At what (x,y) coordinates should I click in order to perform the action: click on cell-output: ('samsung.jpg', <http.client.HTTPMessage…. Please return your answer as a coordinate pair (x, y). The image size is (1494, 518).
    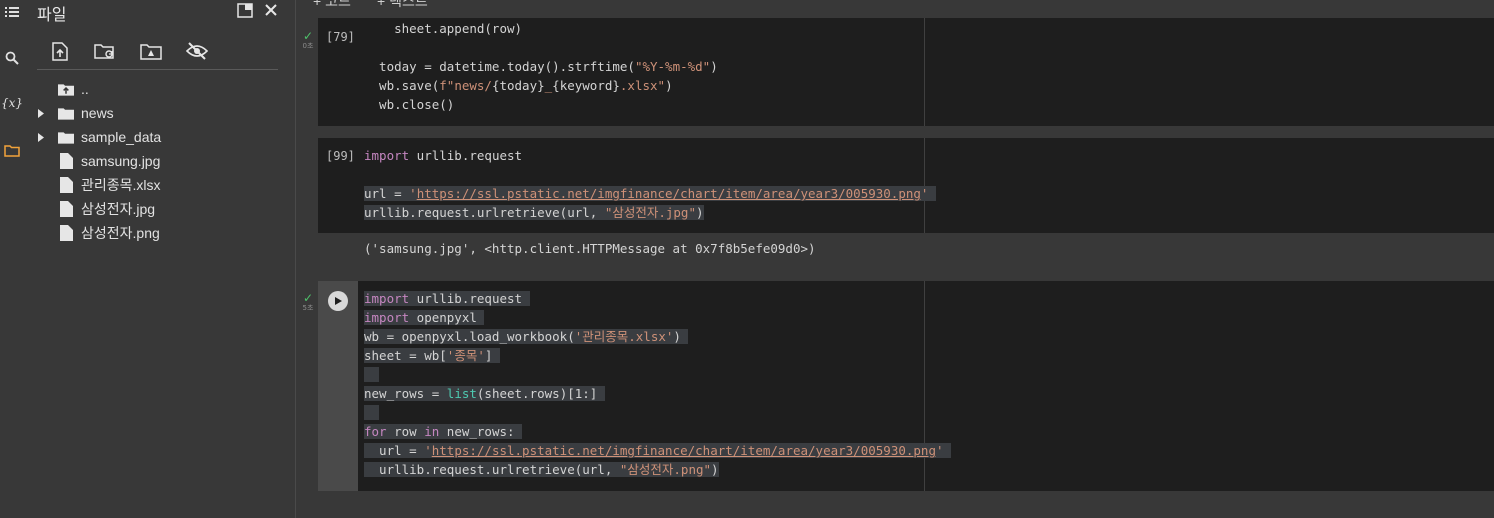
    Looking at the image, I should click on (906, 253).